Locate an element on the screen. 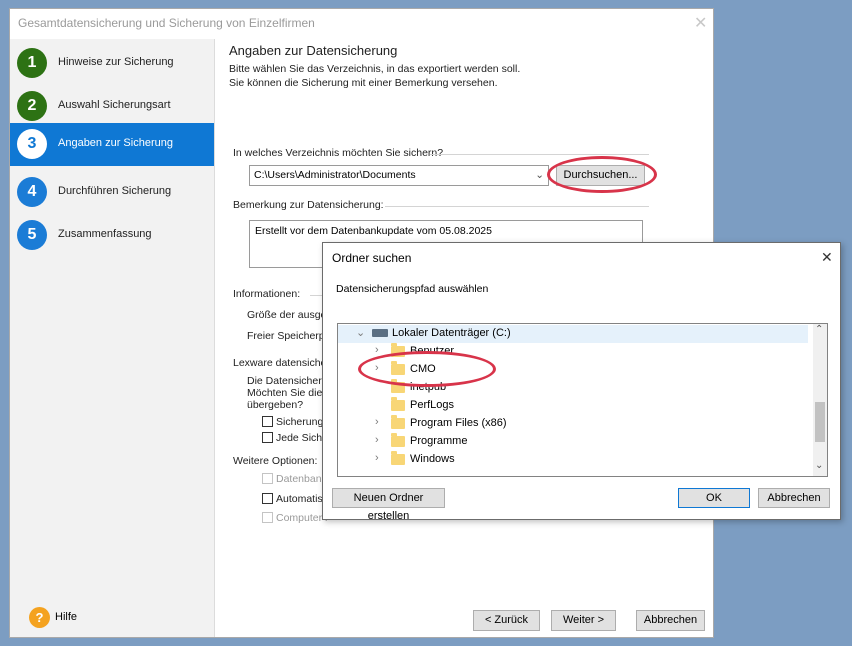 This screenshot has width=852, height=646. step-number-5: 5 is located at coordinates (32, 235).